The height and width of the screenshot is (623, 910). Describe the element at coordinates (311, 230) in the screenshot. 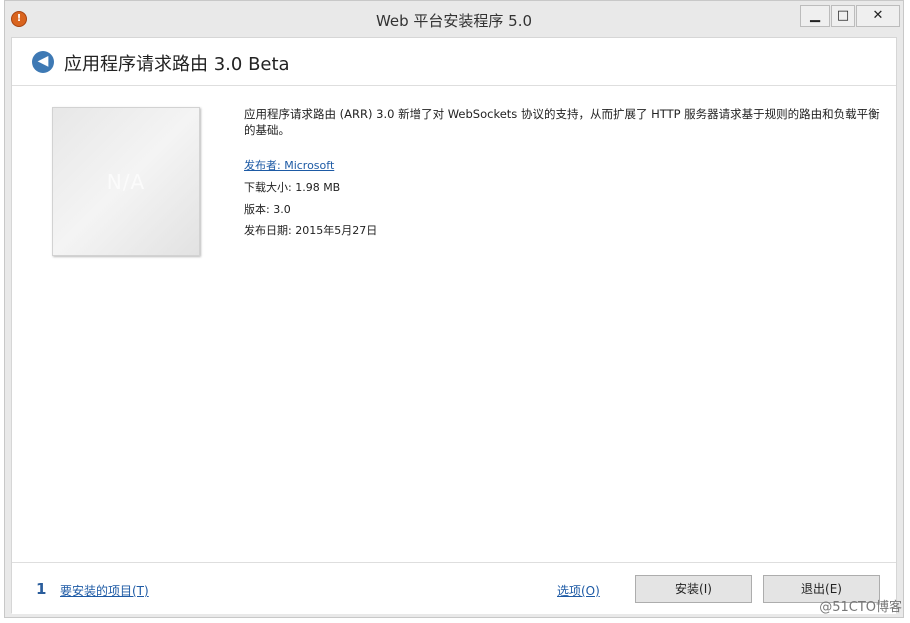

I see `release-date: 发布日期: 2015年5月27日` at that location.